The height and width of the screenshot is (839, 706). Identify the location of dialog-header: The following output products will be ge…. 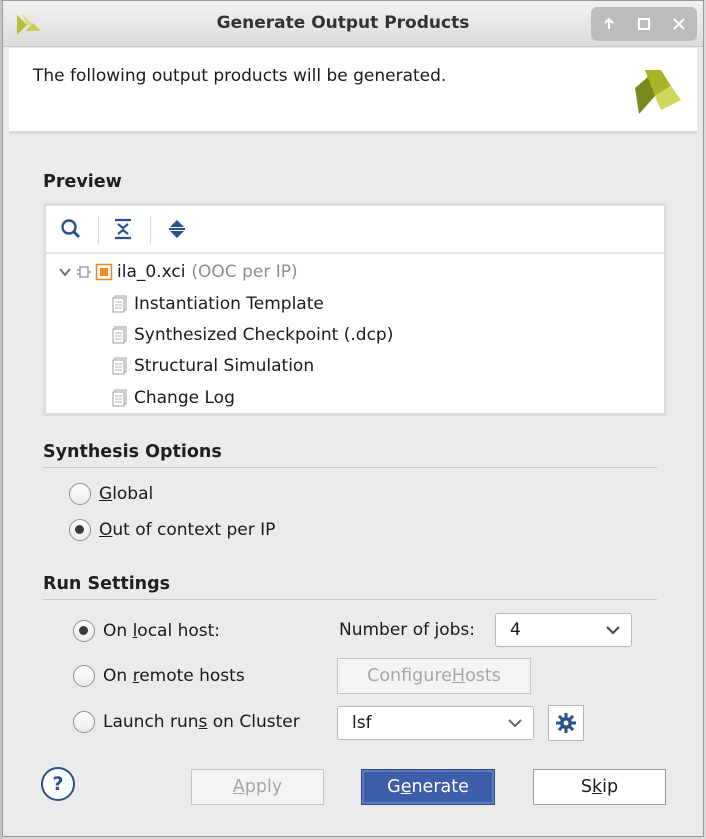
(353, 91).